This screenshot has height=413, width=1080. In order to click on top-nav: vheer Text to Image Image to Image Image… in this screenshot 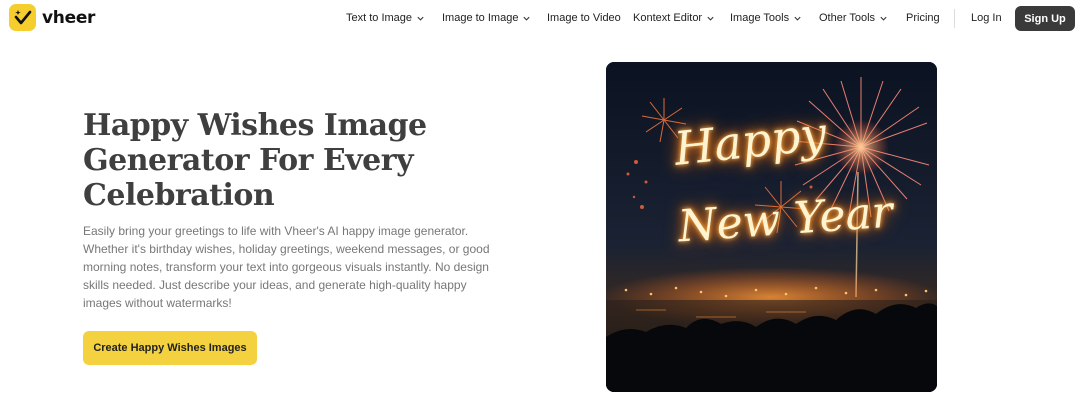, I will do `click(540, 19)`.